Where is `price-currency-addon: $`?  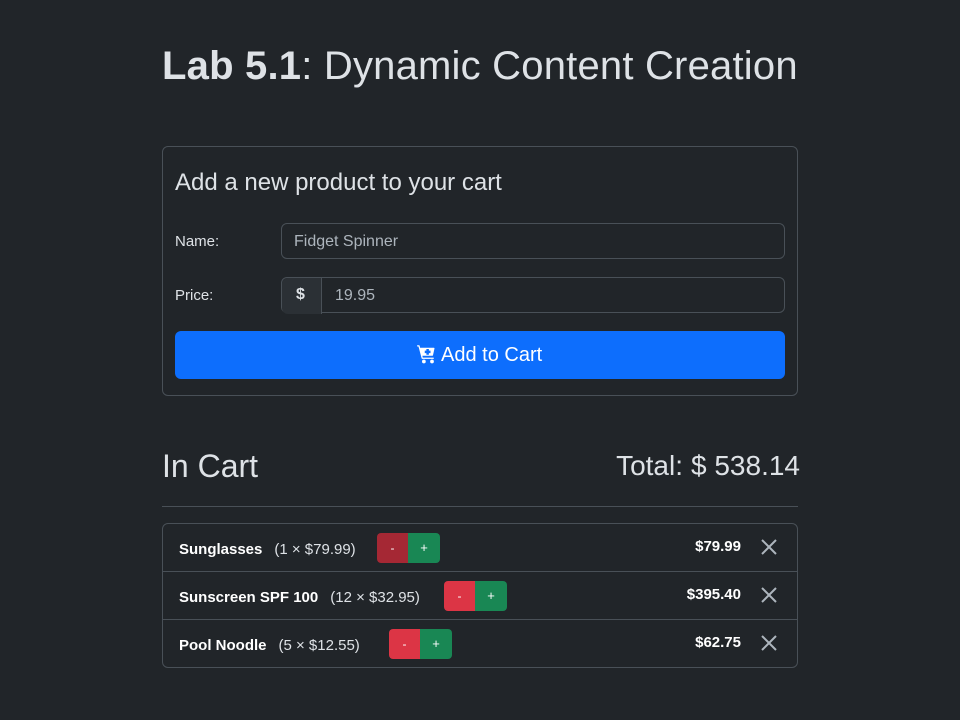
price-currency-addon: $ is located at coordinates (302, 296).